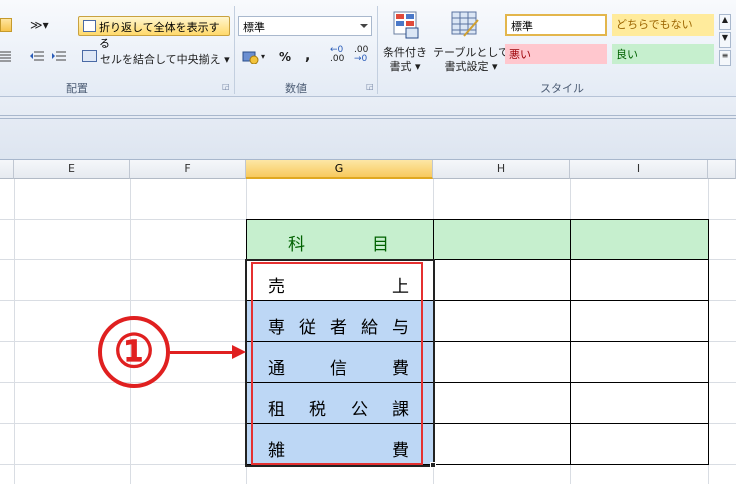  What do you see at coordinates (7, 169) in the screenshot?
I see `row-header-corner` at bounding box center [7, 169].